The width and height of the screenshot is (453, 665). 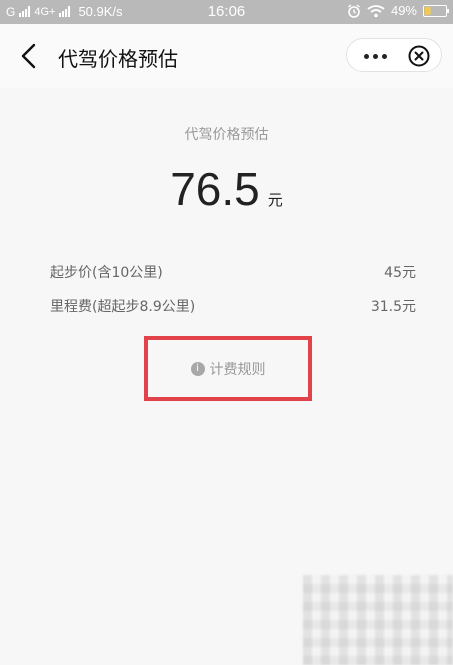 What do you see at coordinates (226, 135) in the screenshot?
I see `estimate-label: 代驾价格预估` at bounding box center [226, 135].